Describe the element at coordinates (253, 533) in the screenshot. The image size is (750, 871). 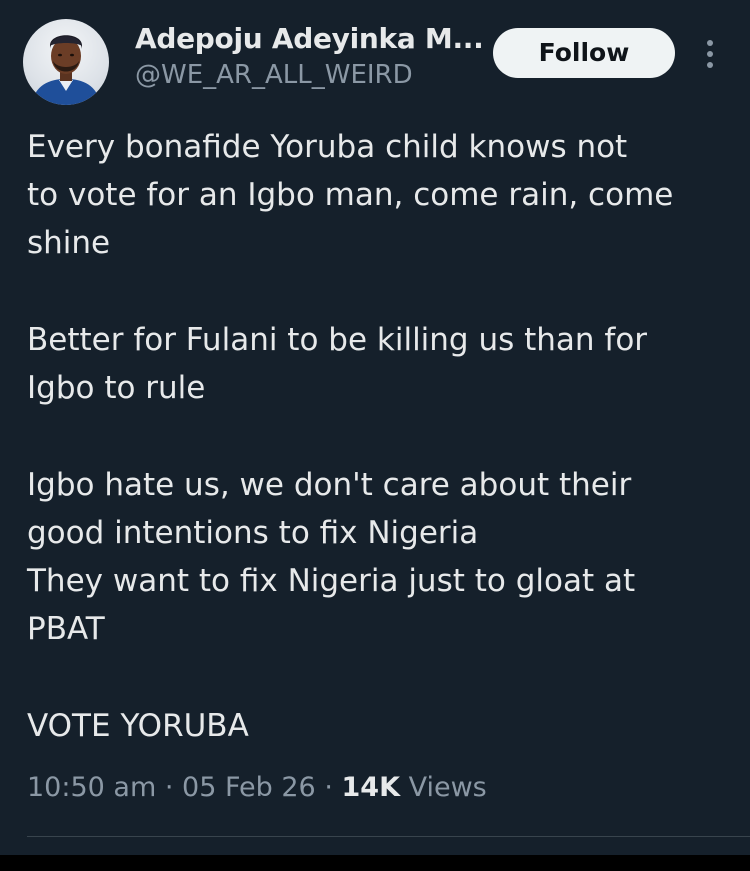
I see `tweet-line: good intentions to fix Nigeria` at that location.